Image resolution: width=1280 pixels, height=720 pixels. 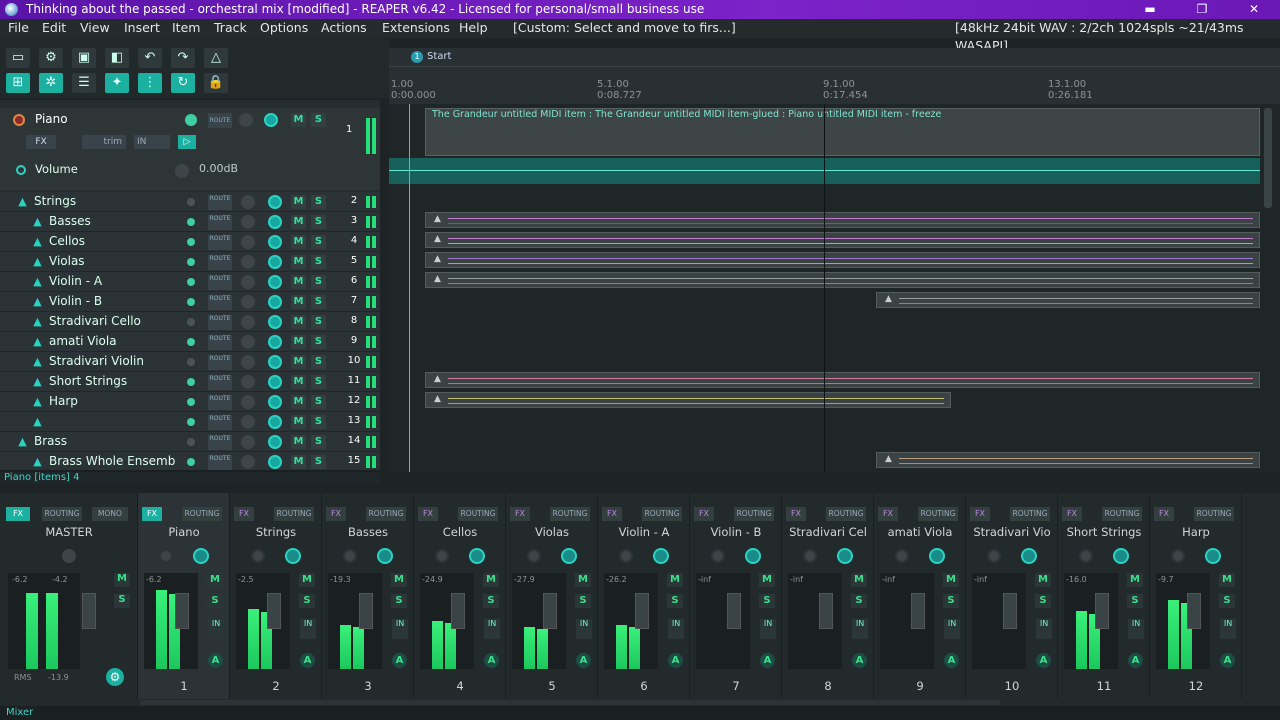 I want to click on mixer-channel-strip: FX ROUTING Harp -9.7 M S IN A 12, so click(x=1196, y=596).